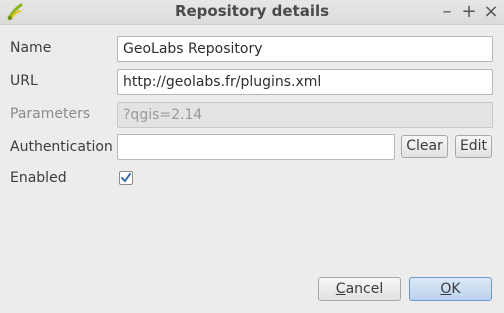  I want to click on ok-button: OK, so click(450, 289).